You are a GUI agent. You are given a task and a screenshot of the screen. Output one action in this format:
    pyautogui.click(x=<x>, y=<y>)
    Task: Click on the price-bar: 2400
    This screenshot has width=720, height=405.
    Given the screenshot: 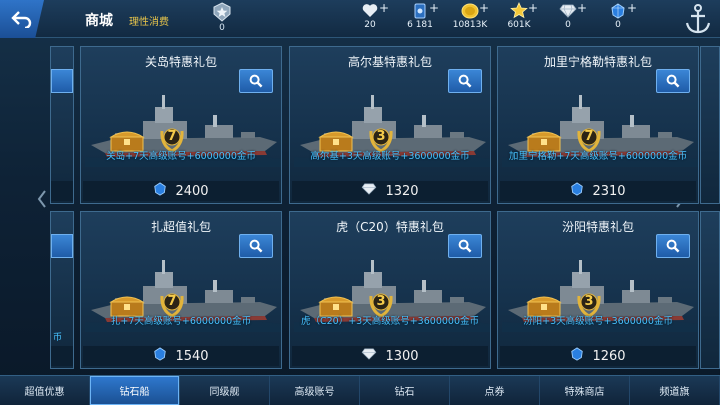 What is the action you would take?
    pyautogui.click(x=181, y=191)
    